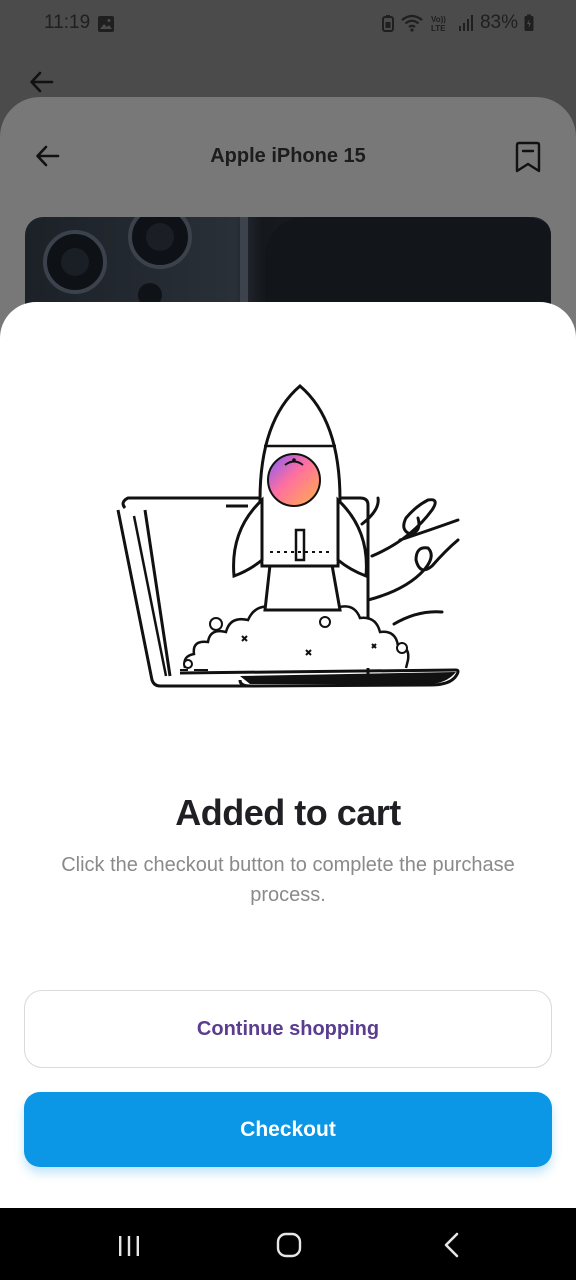 The width and height of the screenshot is (576, 1280). Describe the element at coordinates (387, 23) in the screenshot. I see `battery-saver-icon` at that location.